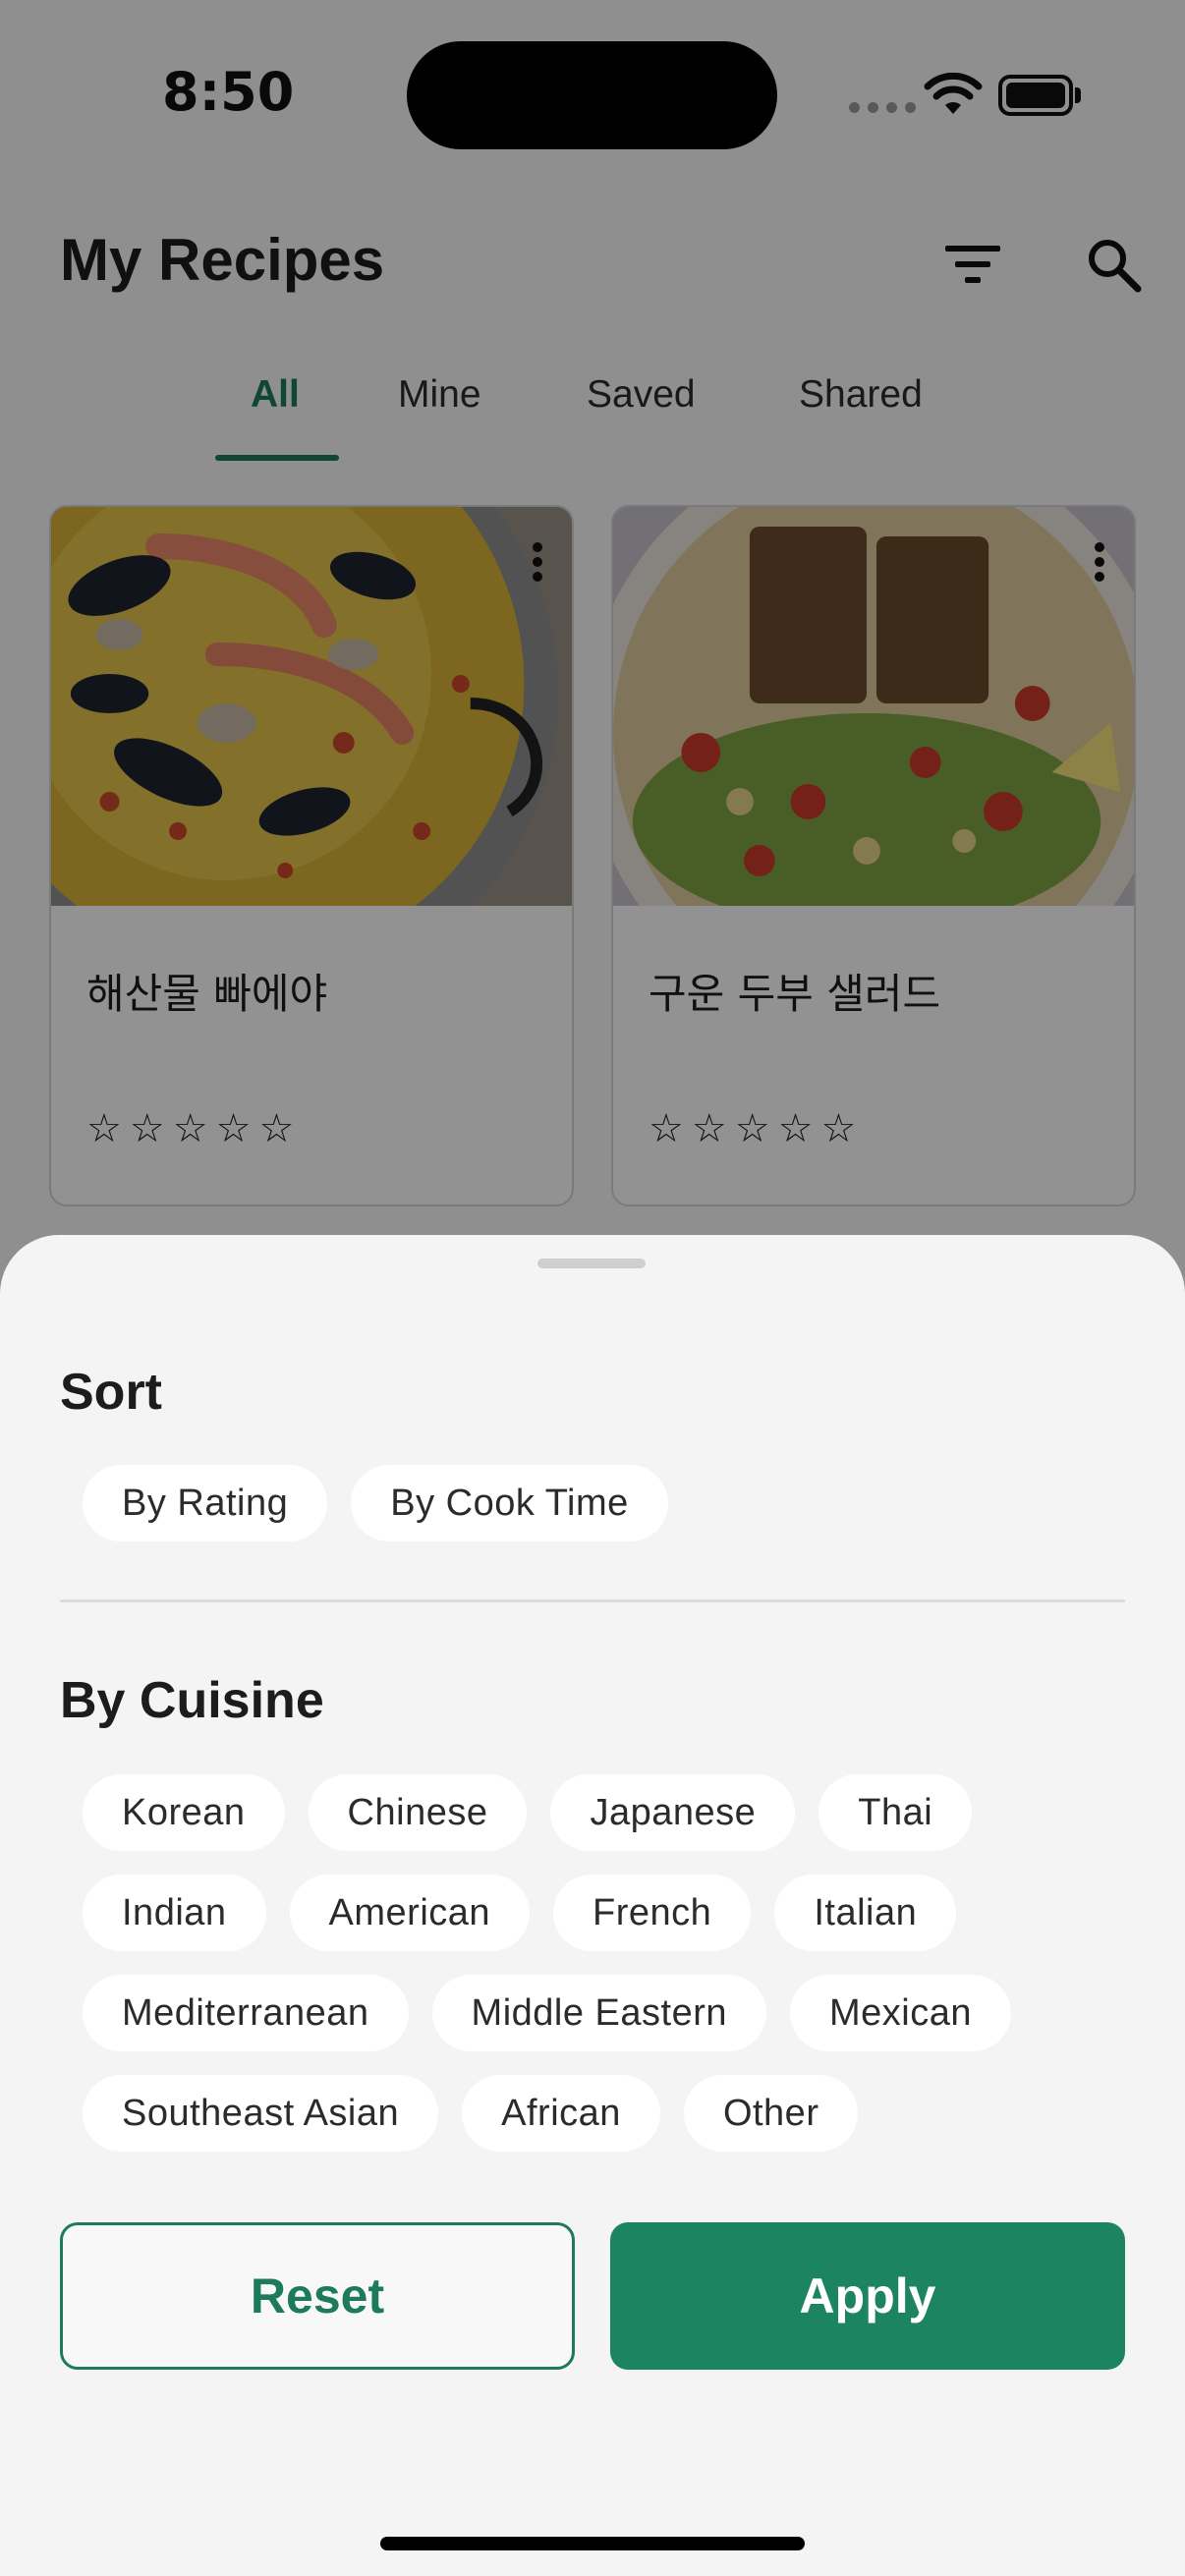 This screenshot has width=1185, height=2576. Describe the element at coordinates (896, 1812) in the screenshot. I see `cuisine-chip-thai: Thai` at that location.